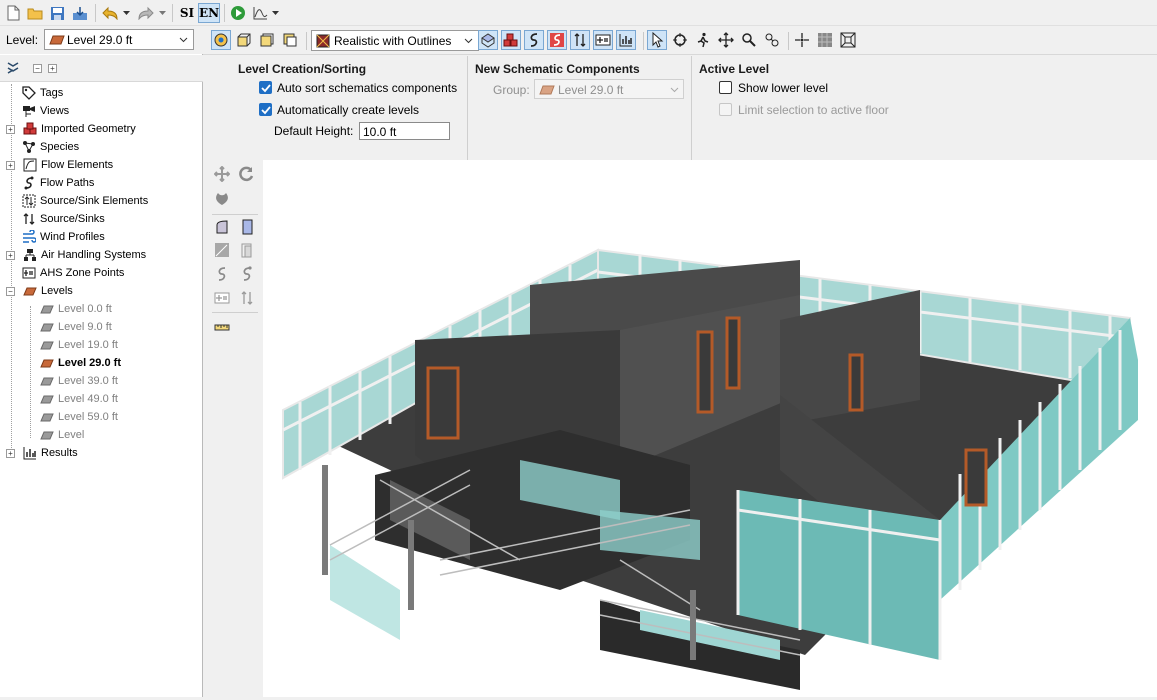  What do you see at coordinates (10, 291) in the screenshot?
I see `collapse-icon: −` at bounding box center [10, 291].